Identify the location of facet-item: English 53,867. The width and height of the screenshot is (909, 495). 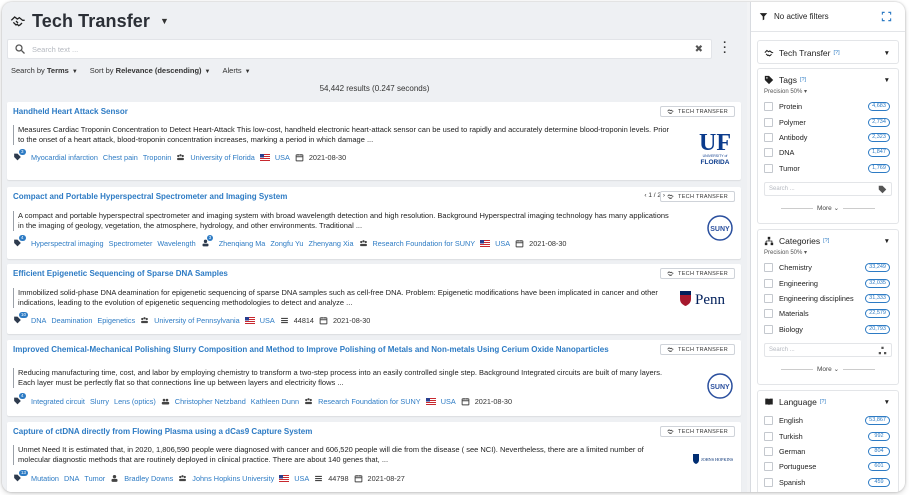
(828, 420).